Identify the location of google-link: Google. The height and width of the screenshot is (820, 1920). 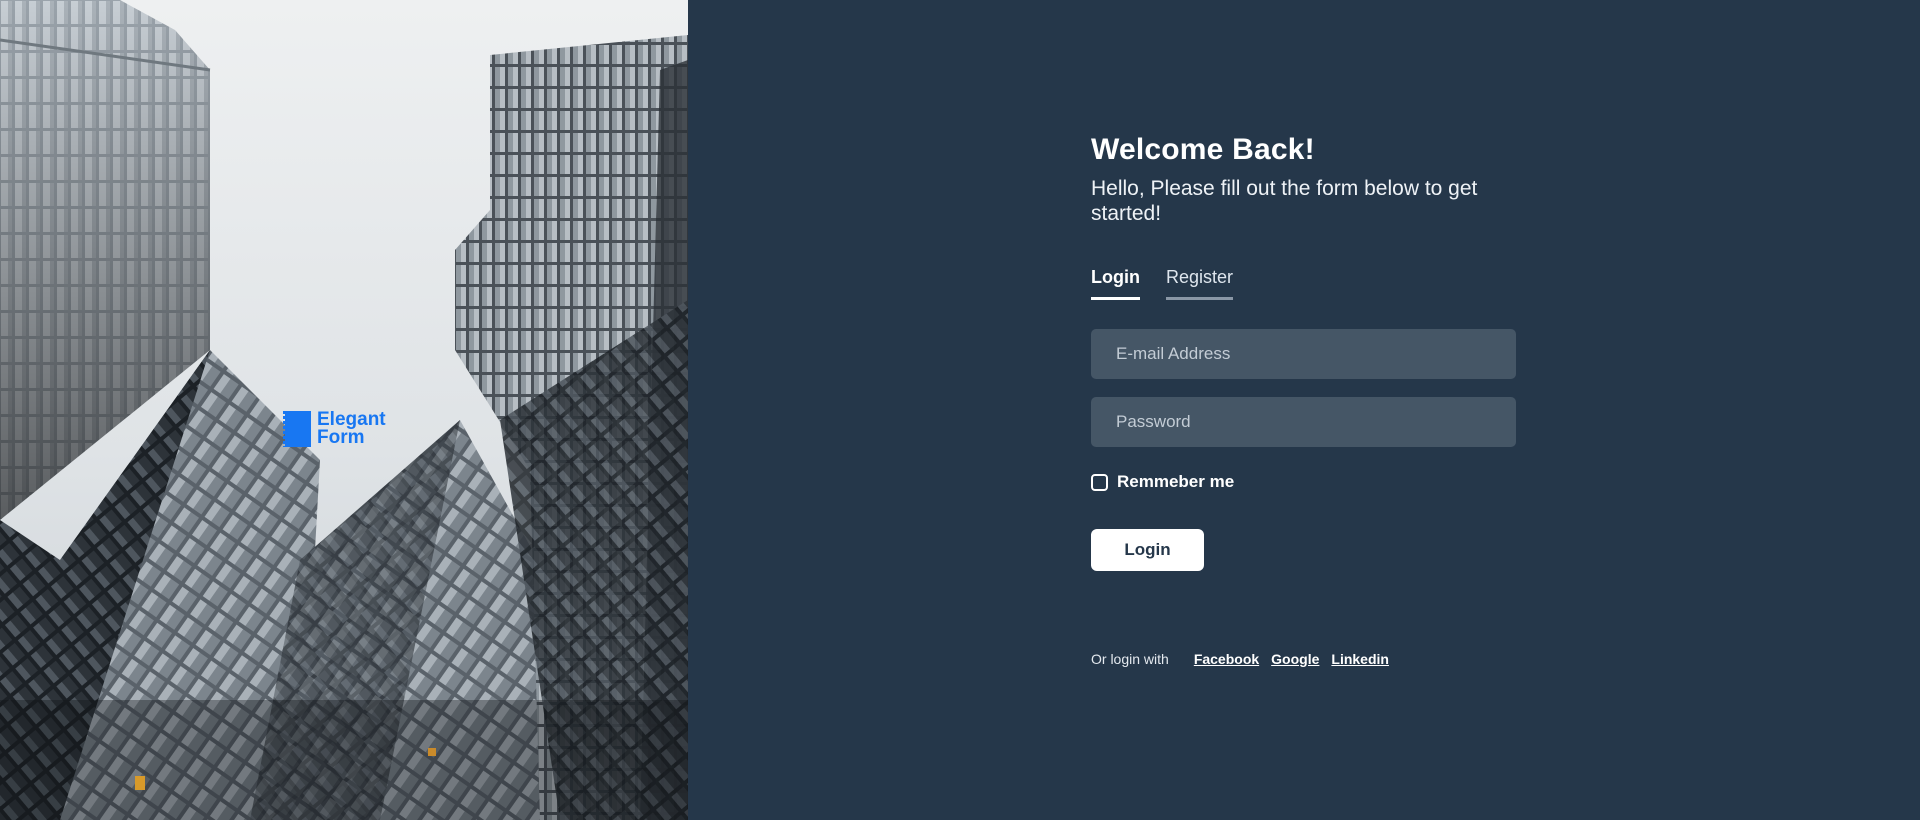
(1295, 659).